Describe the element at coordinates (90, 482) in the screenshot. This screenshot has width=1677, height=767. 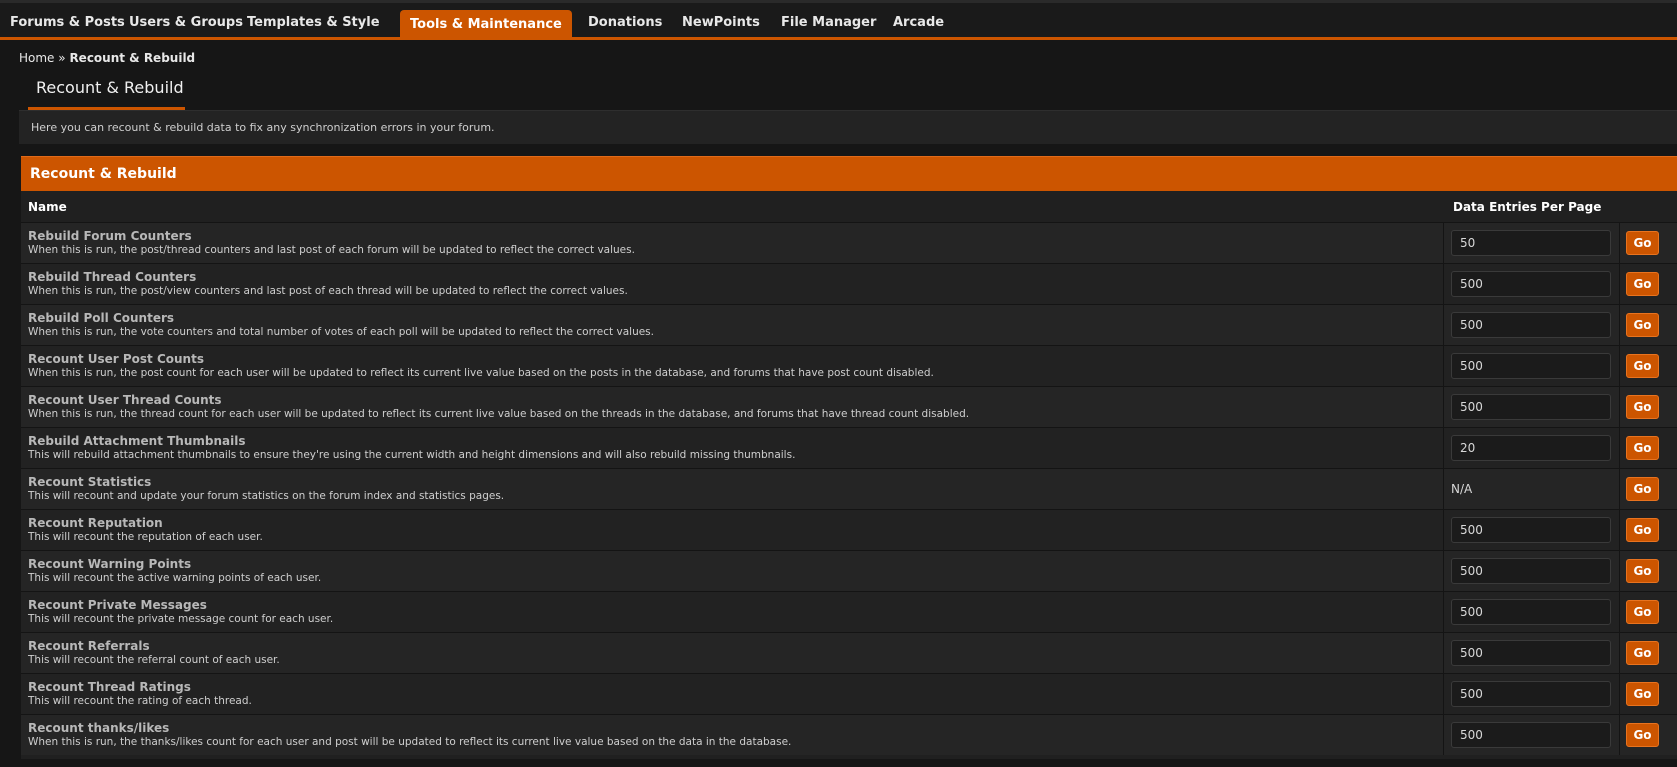
I see `task-name: Recount Statistics` at that location.